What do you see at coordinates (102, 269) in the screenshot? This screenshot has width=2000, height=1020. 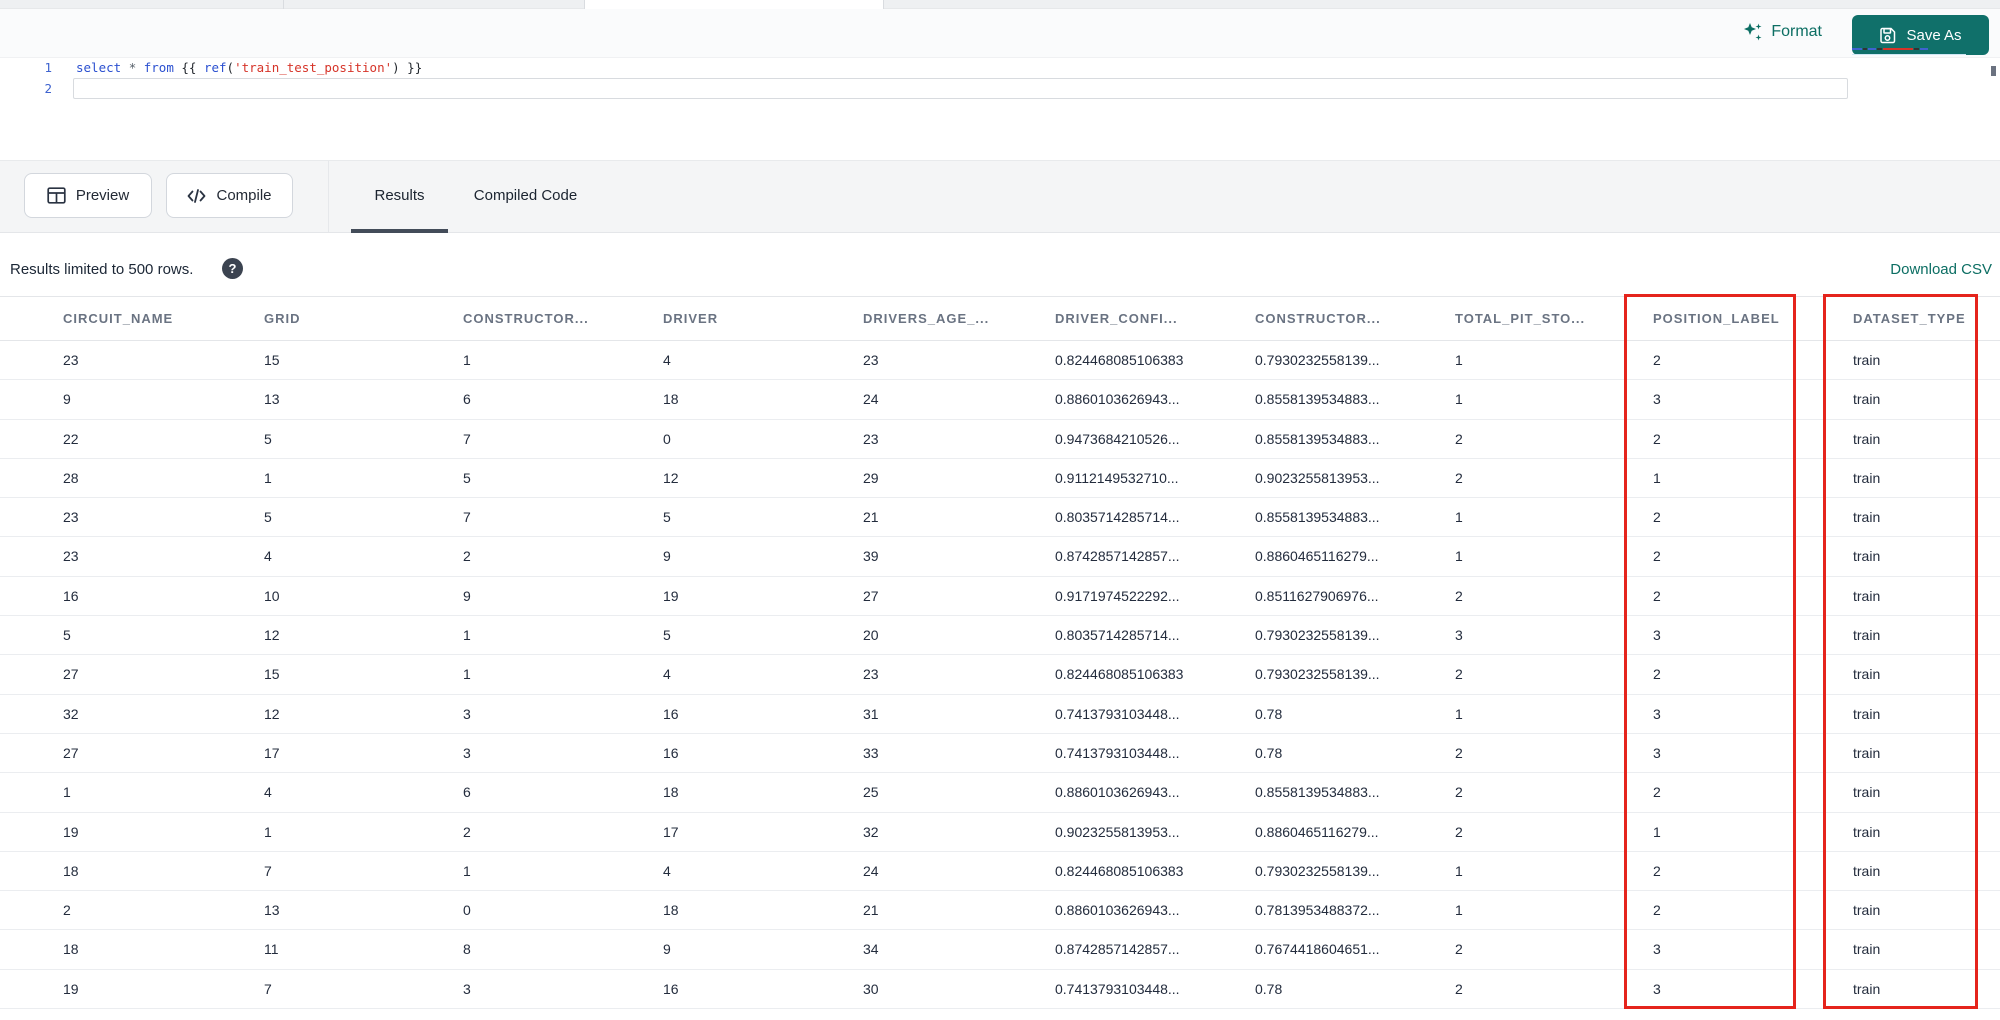 I see `row-limit-text: Results limited to 500 rows.` at bounding box center [102, 269].